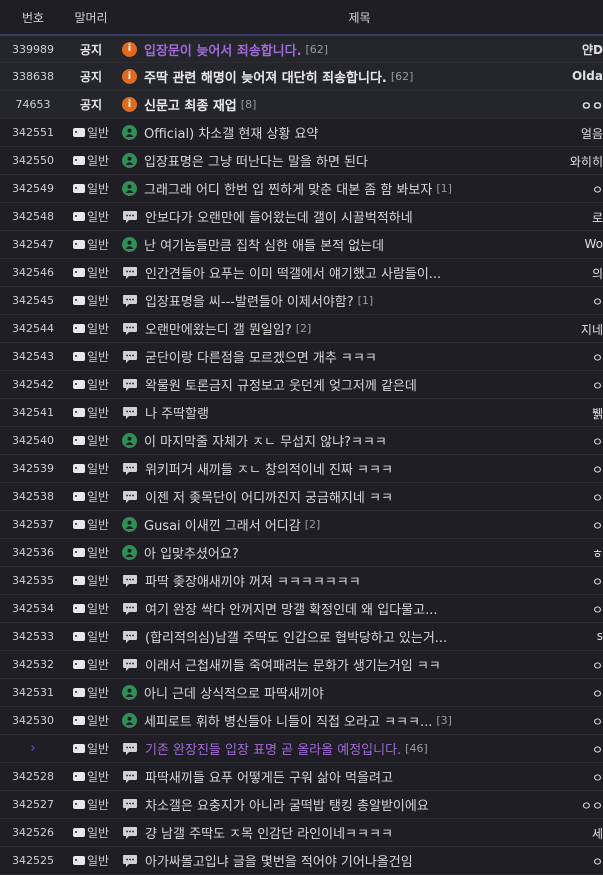 The width and height of the screenshot is (603, 875). What do you see at coordinates (269, 468) in the screenshot?
I see `post-title-link: 위키퍼거 새끼들 ㅈㄴ 창의적이네 진짜 ㅋㅋㅋ` at bounding box center [269, 468].